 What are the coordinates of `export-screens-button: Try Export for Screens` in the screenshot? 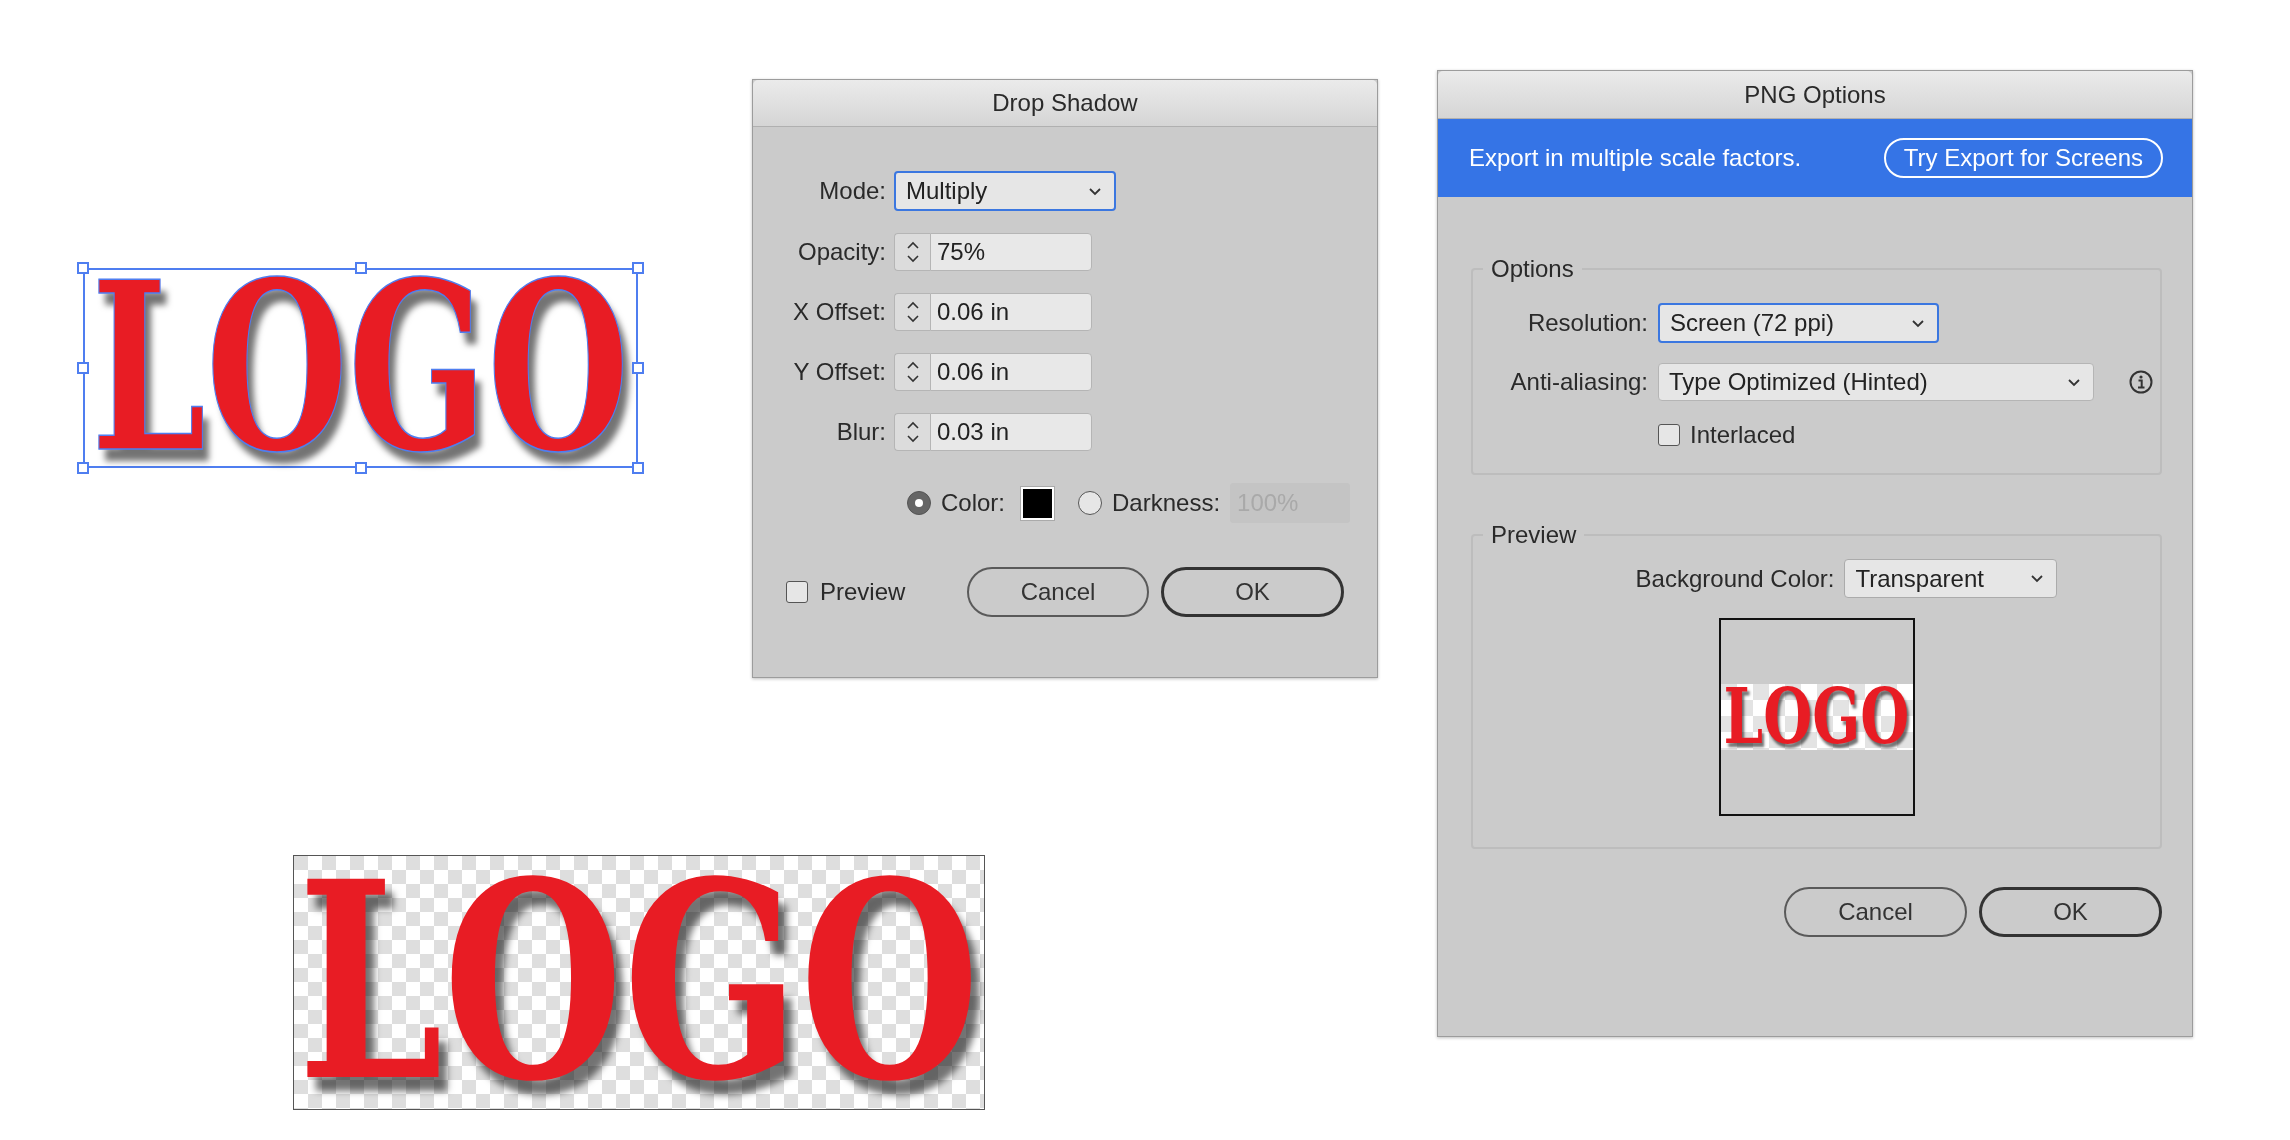 It's located at (2023, 158).